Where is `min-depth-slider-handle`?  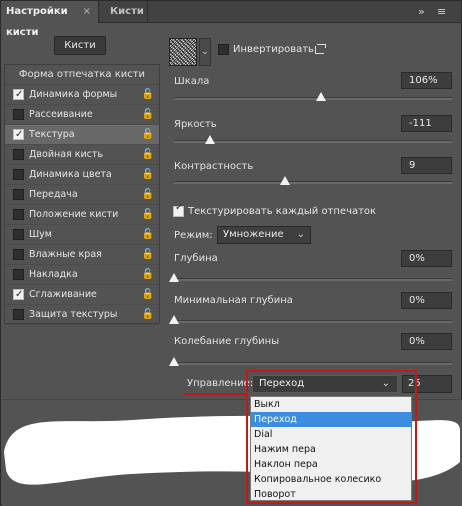 min-depth-slider-handle is located at coordinates (174, 319).